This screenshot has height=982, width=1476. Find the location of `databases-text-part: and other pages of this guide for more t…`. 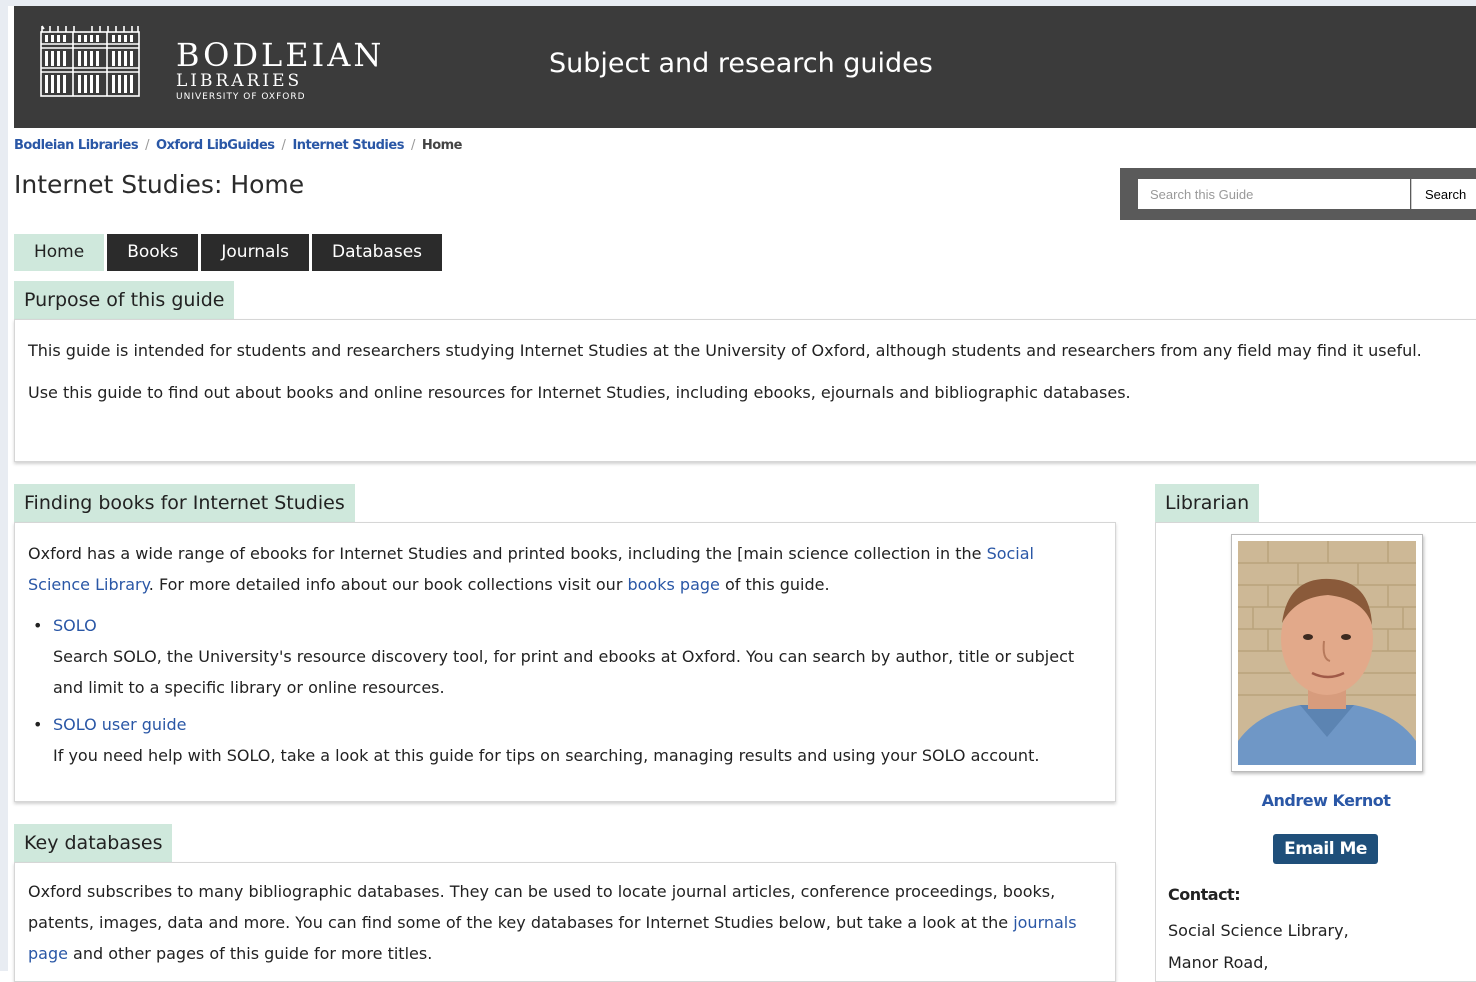

databases-text-part: and other pages of this guide for more t… is located at coordinates (250, 953).